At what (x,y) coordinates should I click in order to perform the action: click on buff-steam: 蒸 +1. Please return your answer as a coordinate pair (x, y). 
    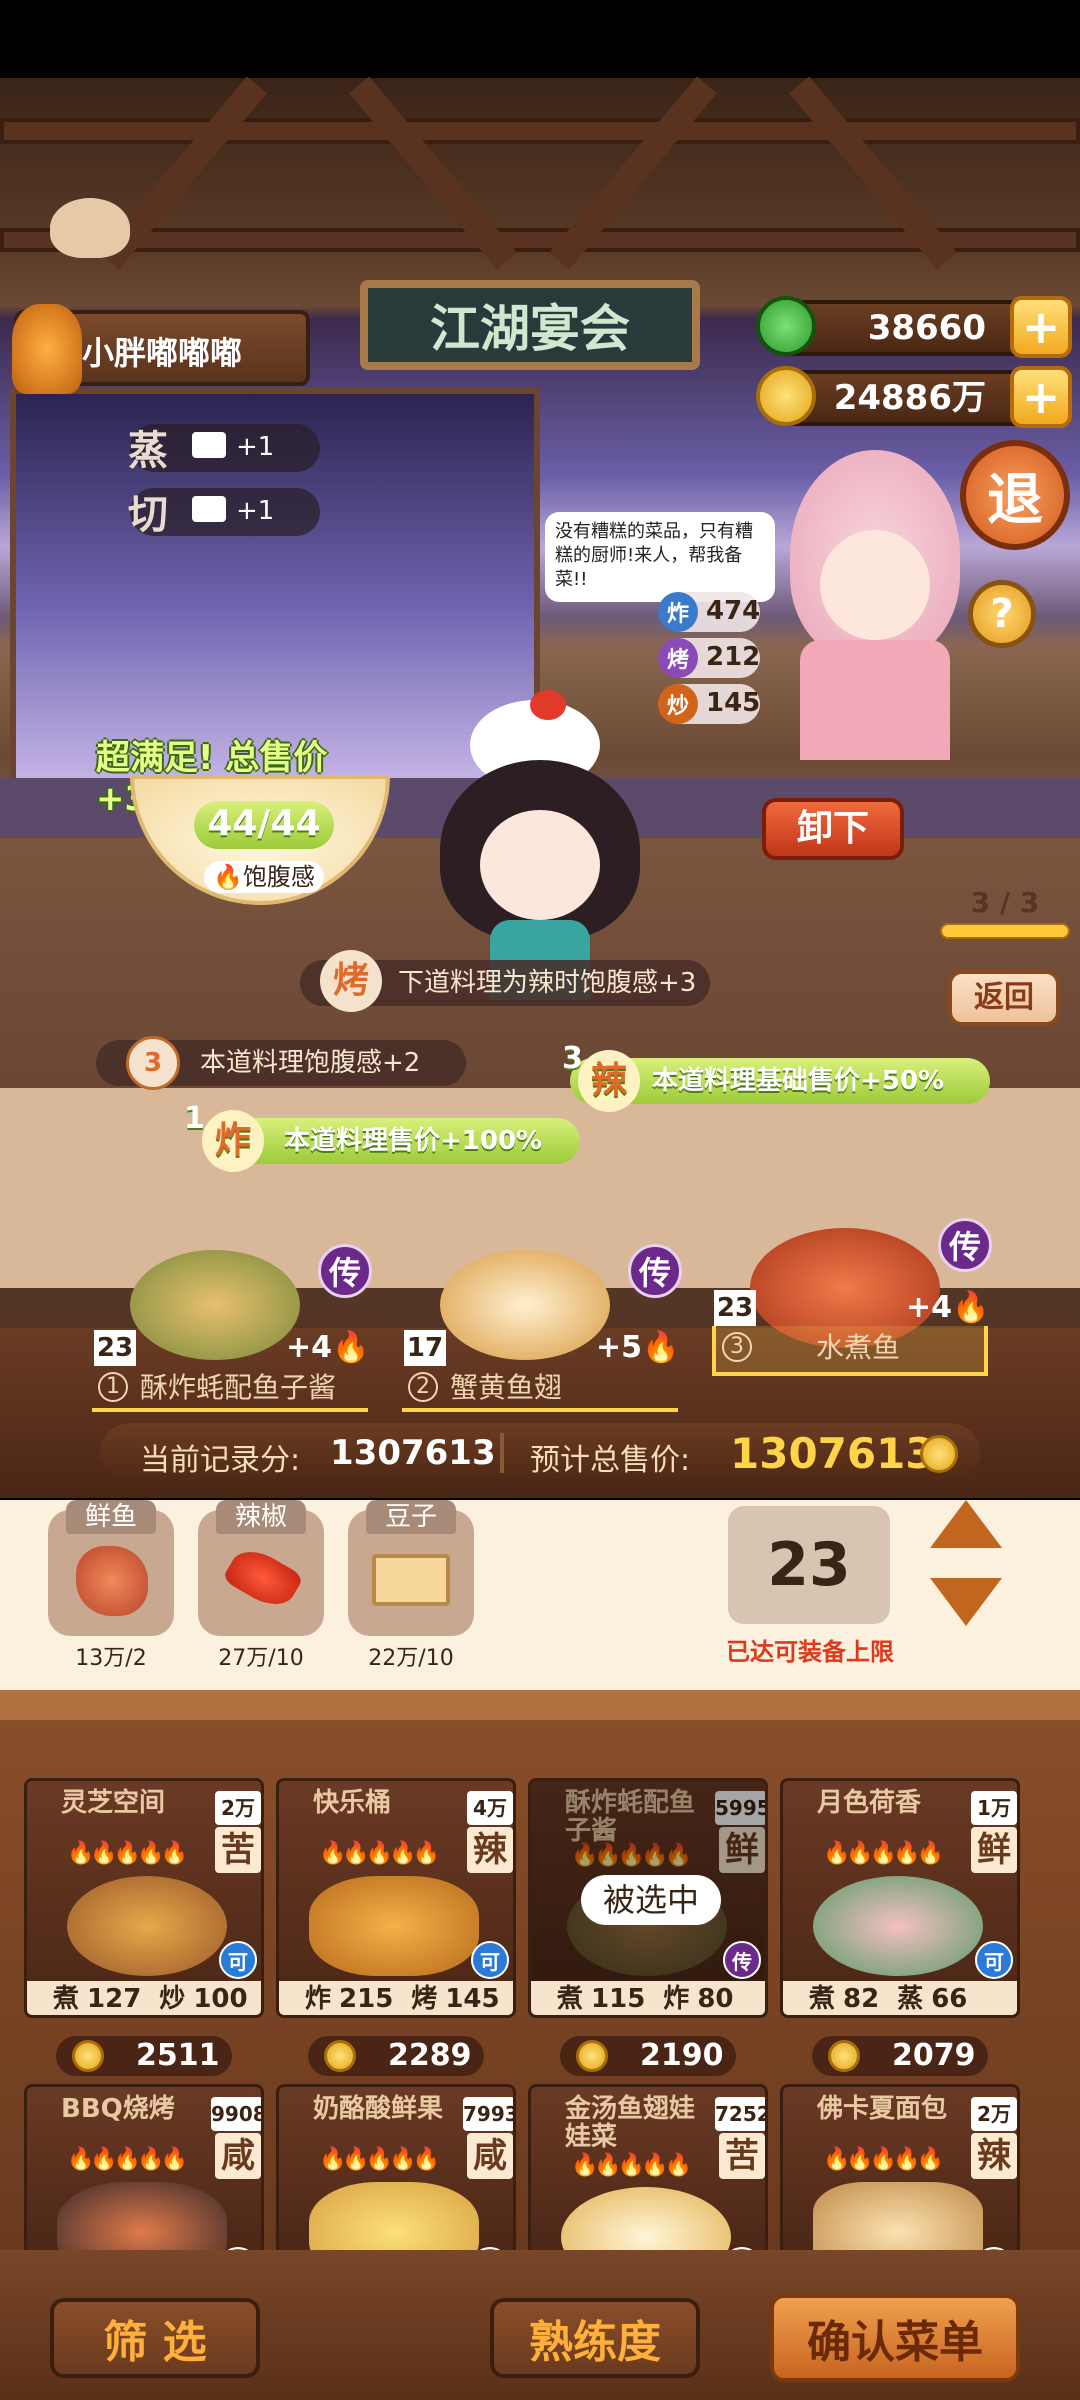
    Looking at the image, I should click on (224, 449).